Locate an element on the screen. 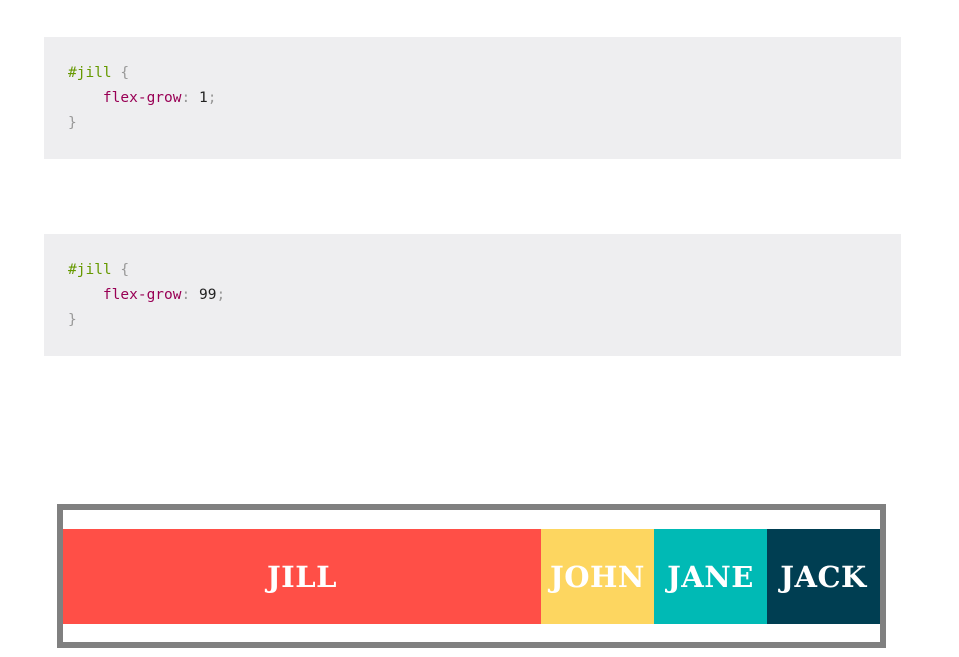  flex-row: JILL JOHN JANE JACK is located at coordinates (471, 576).